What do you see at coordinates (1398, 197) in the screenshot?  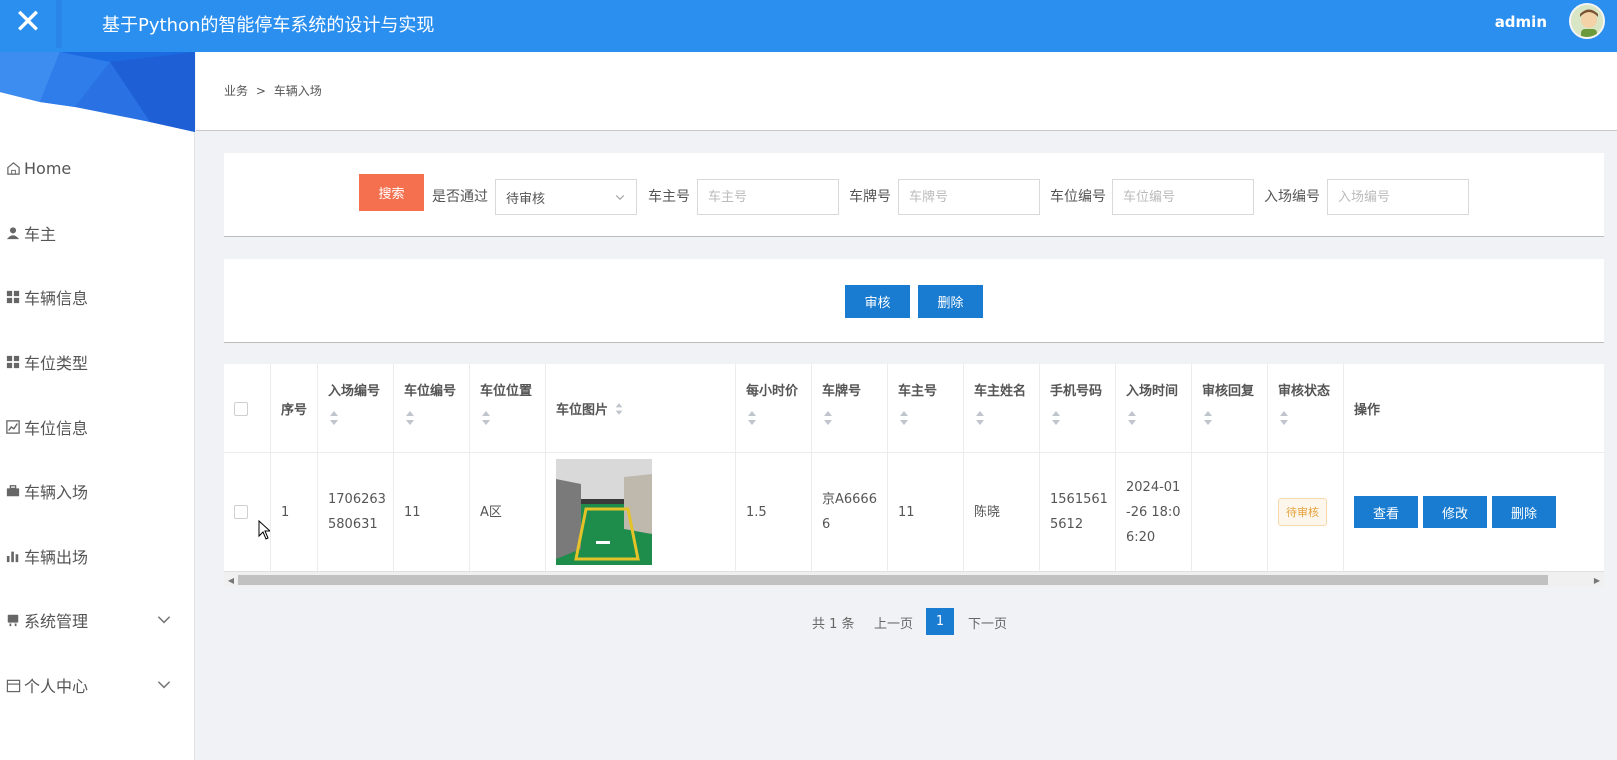 I see `entry-no-input` at bounding box center [1398, 197].